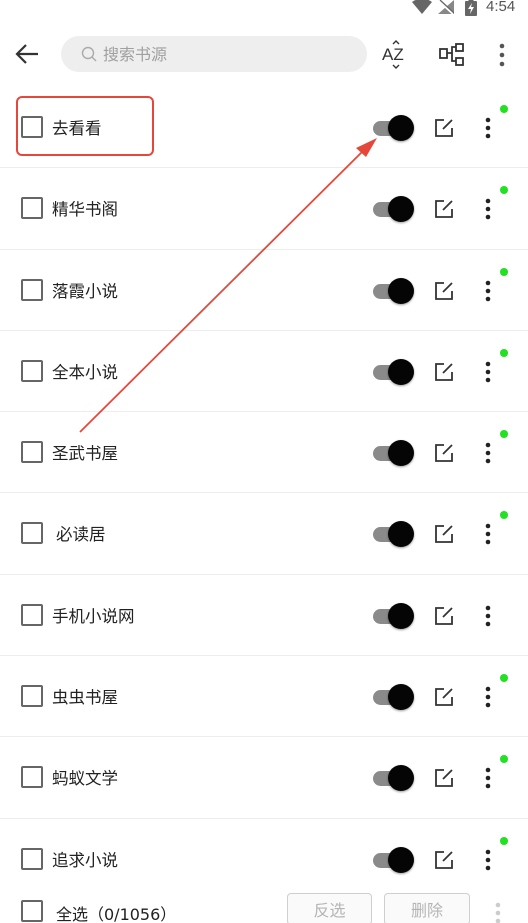 The height and width of the screenshot is (923, 528). What do you see at coordinates (427, 908) in the screenshot?
I see `delete-button: 删除` at bounding box center [427, 908].